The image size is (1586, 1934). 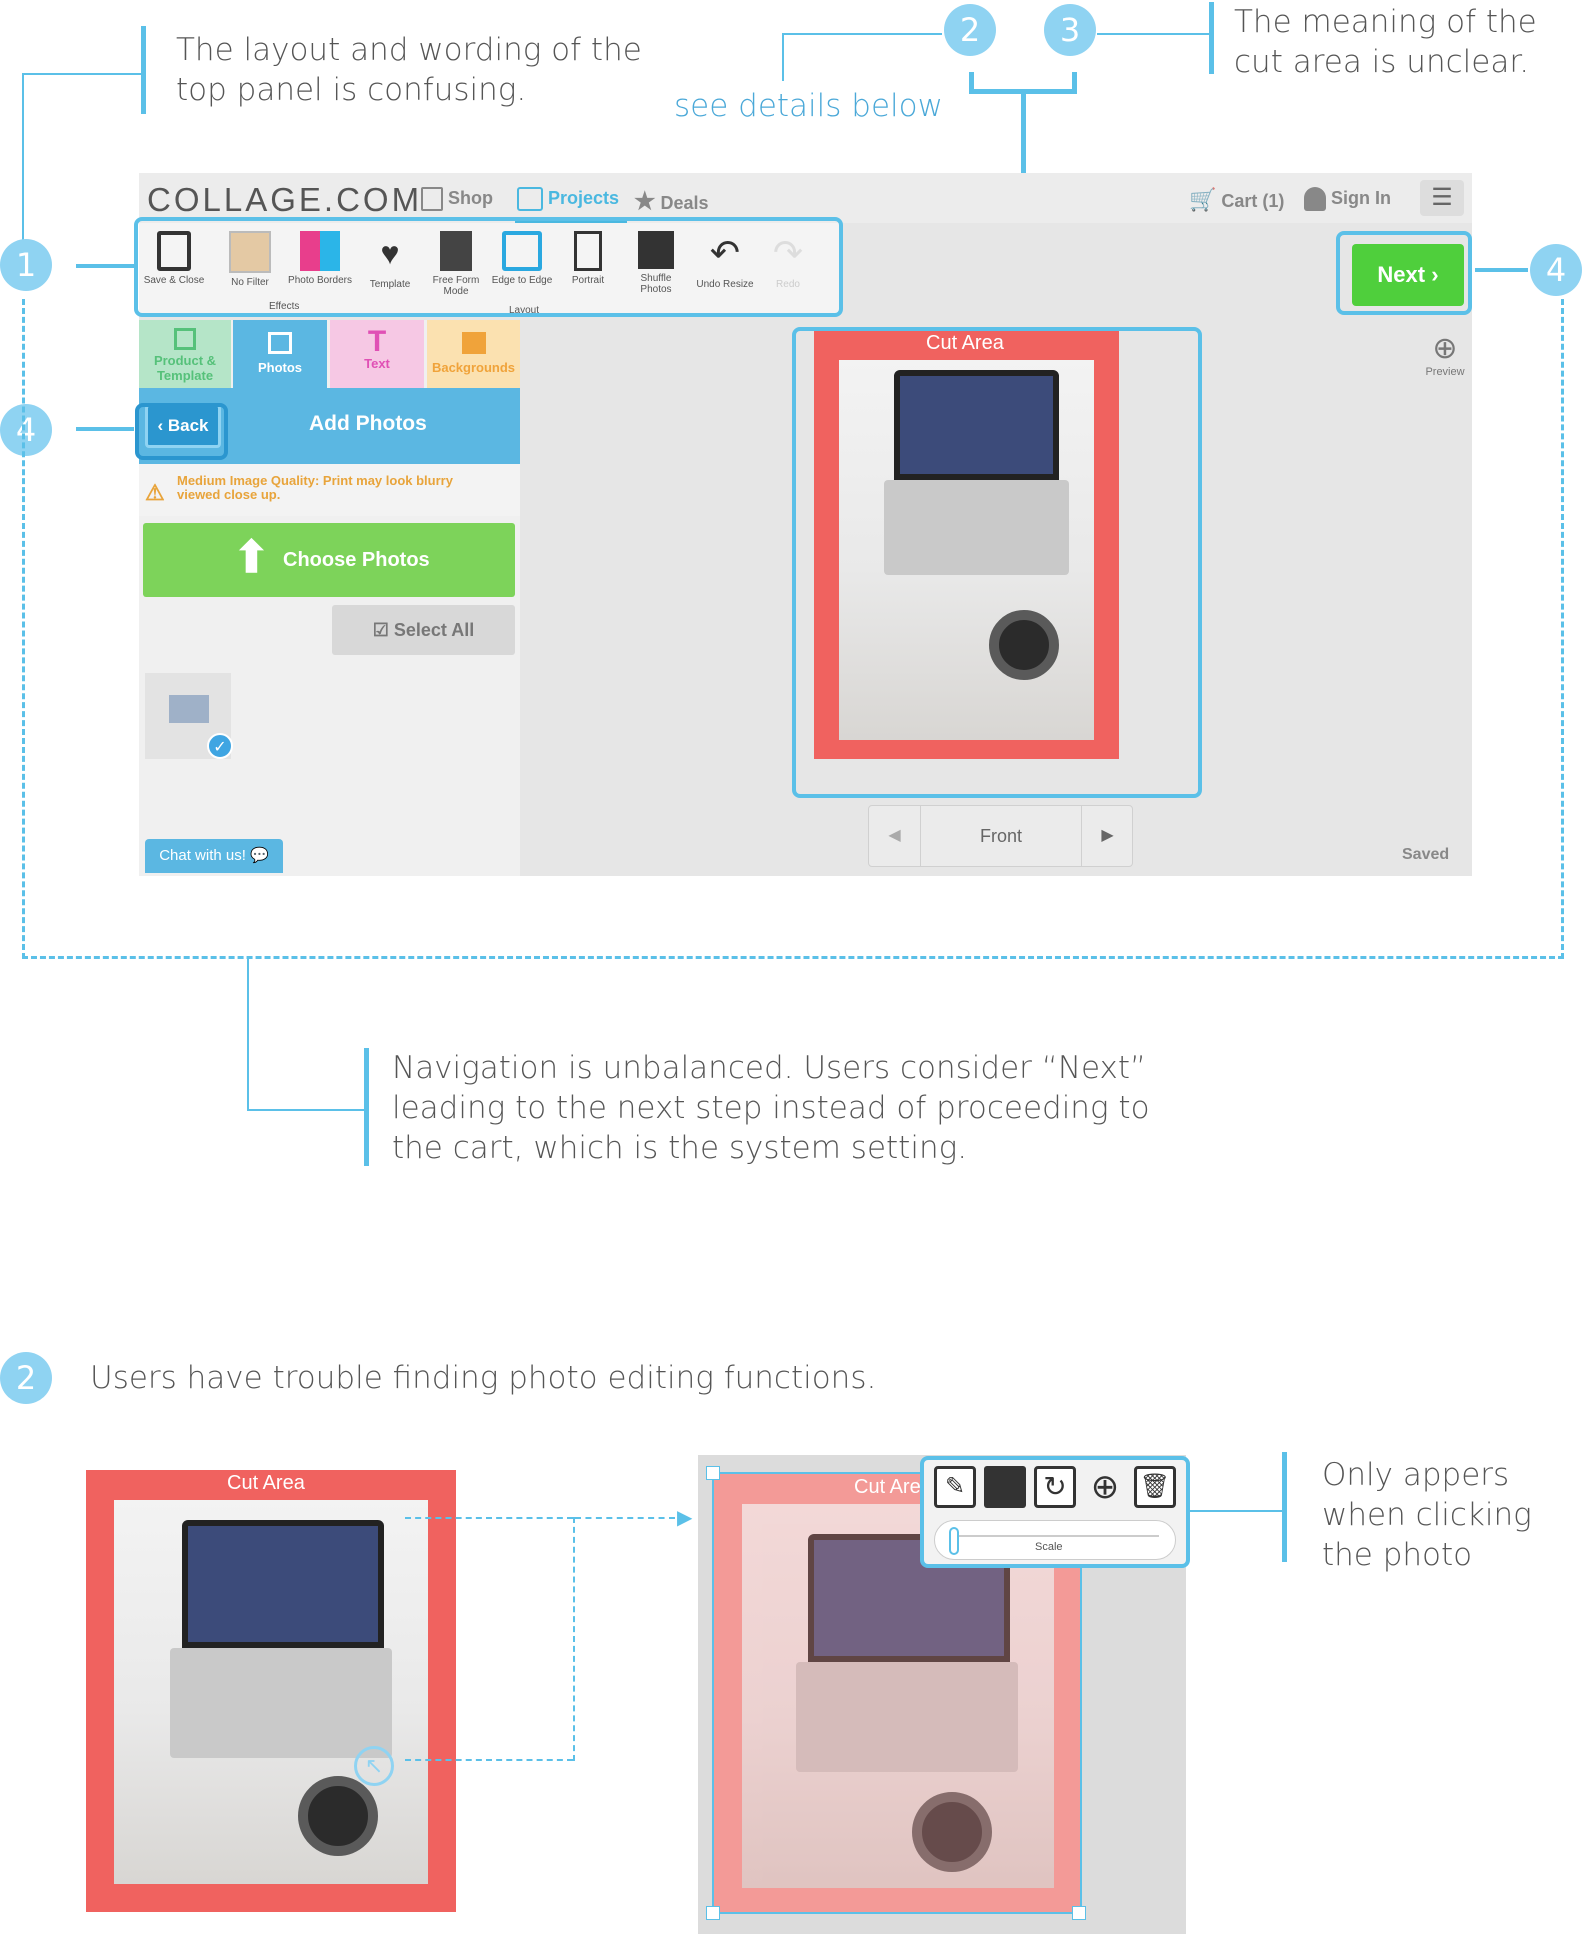 I want to click on annotation-only-appears: Only appers when clicking the photo, so click(x=1427, y=1515).